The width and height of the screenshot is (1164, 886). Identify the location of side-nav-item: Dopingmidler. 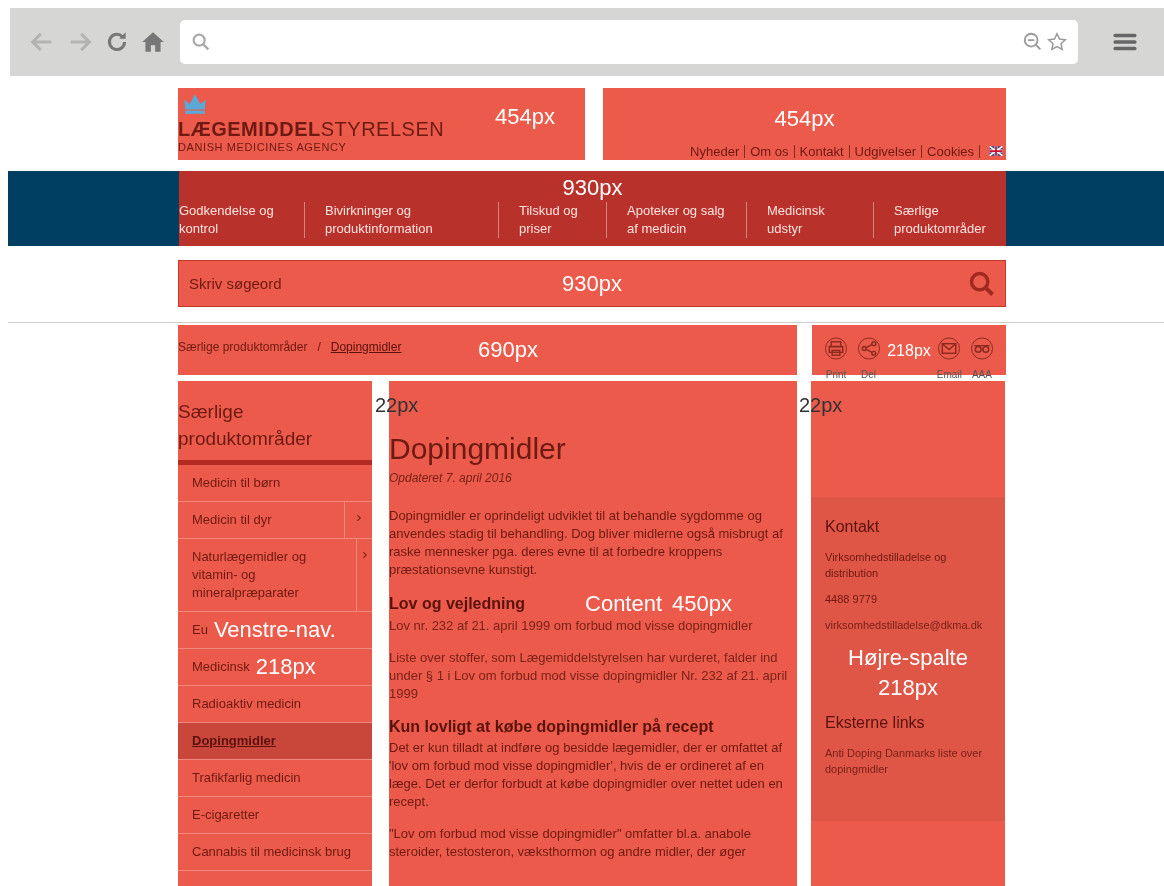
(275, 741).